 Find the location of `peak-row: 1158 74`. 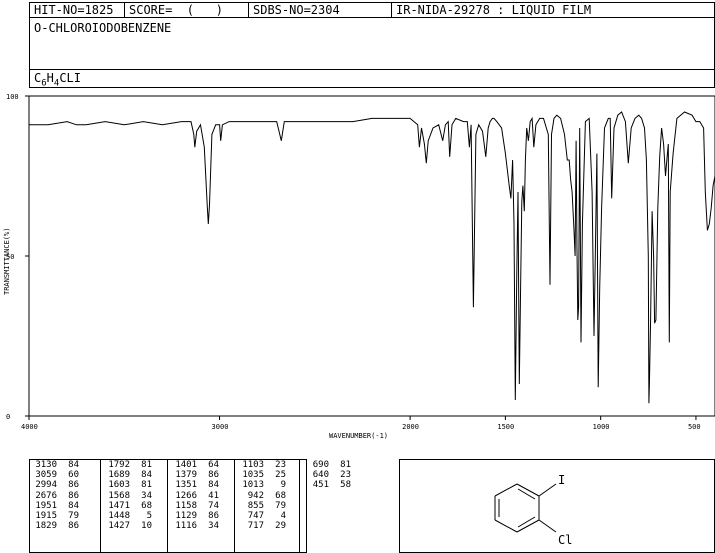

peak-row: 1158 74 is located at coordinates (195, 506).